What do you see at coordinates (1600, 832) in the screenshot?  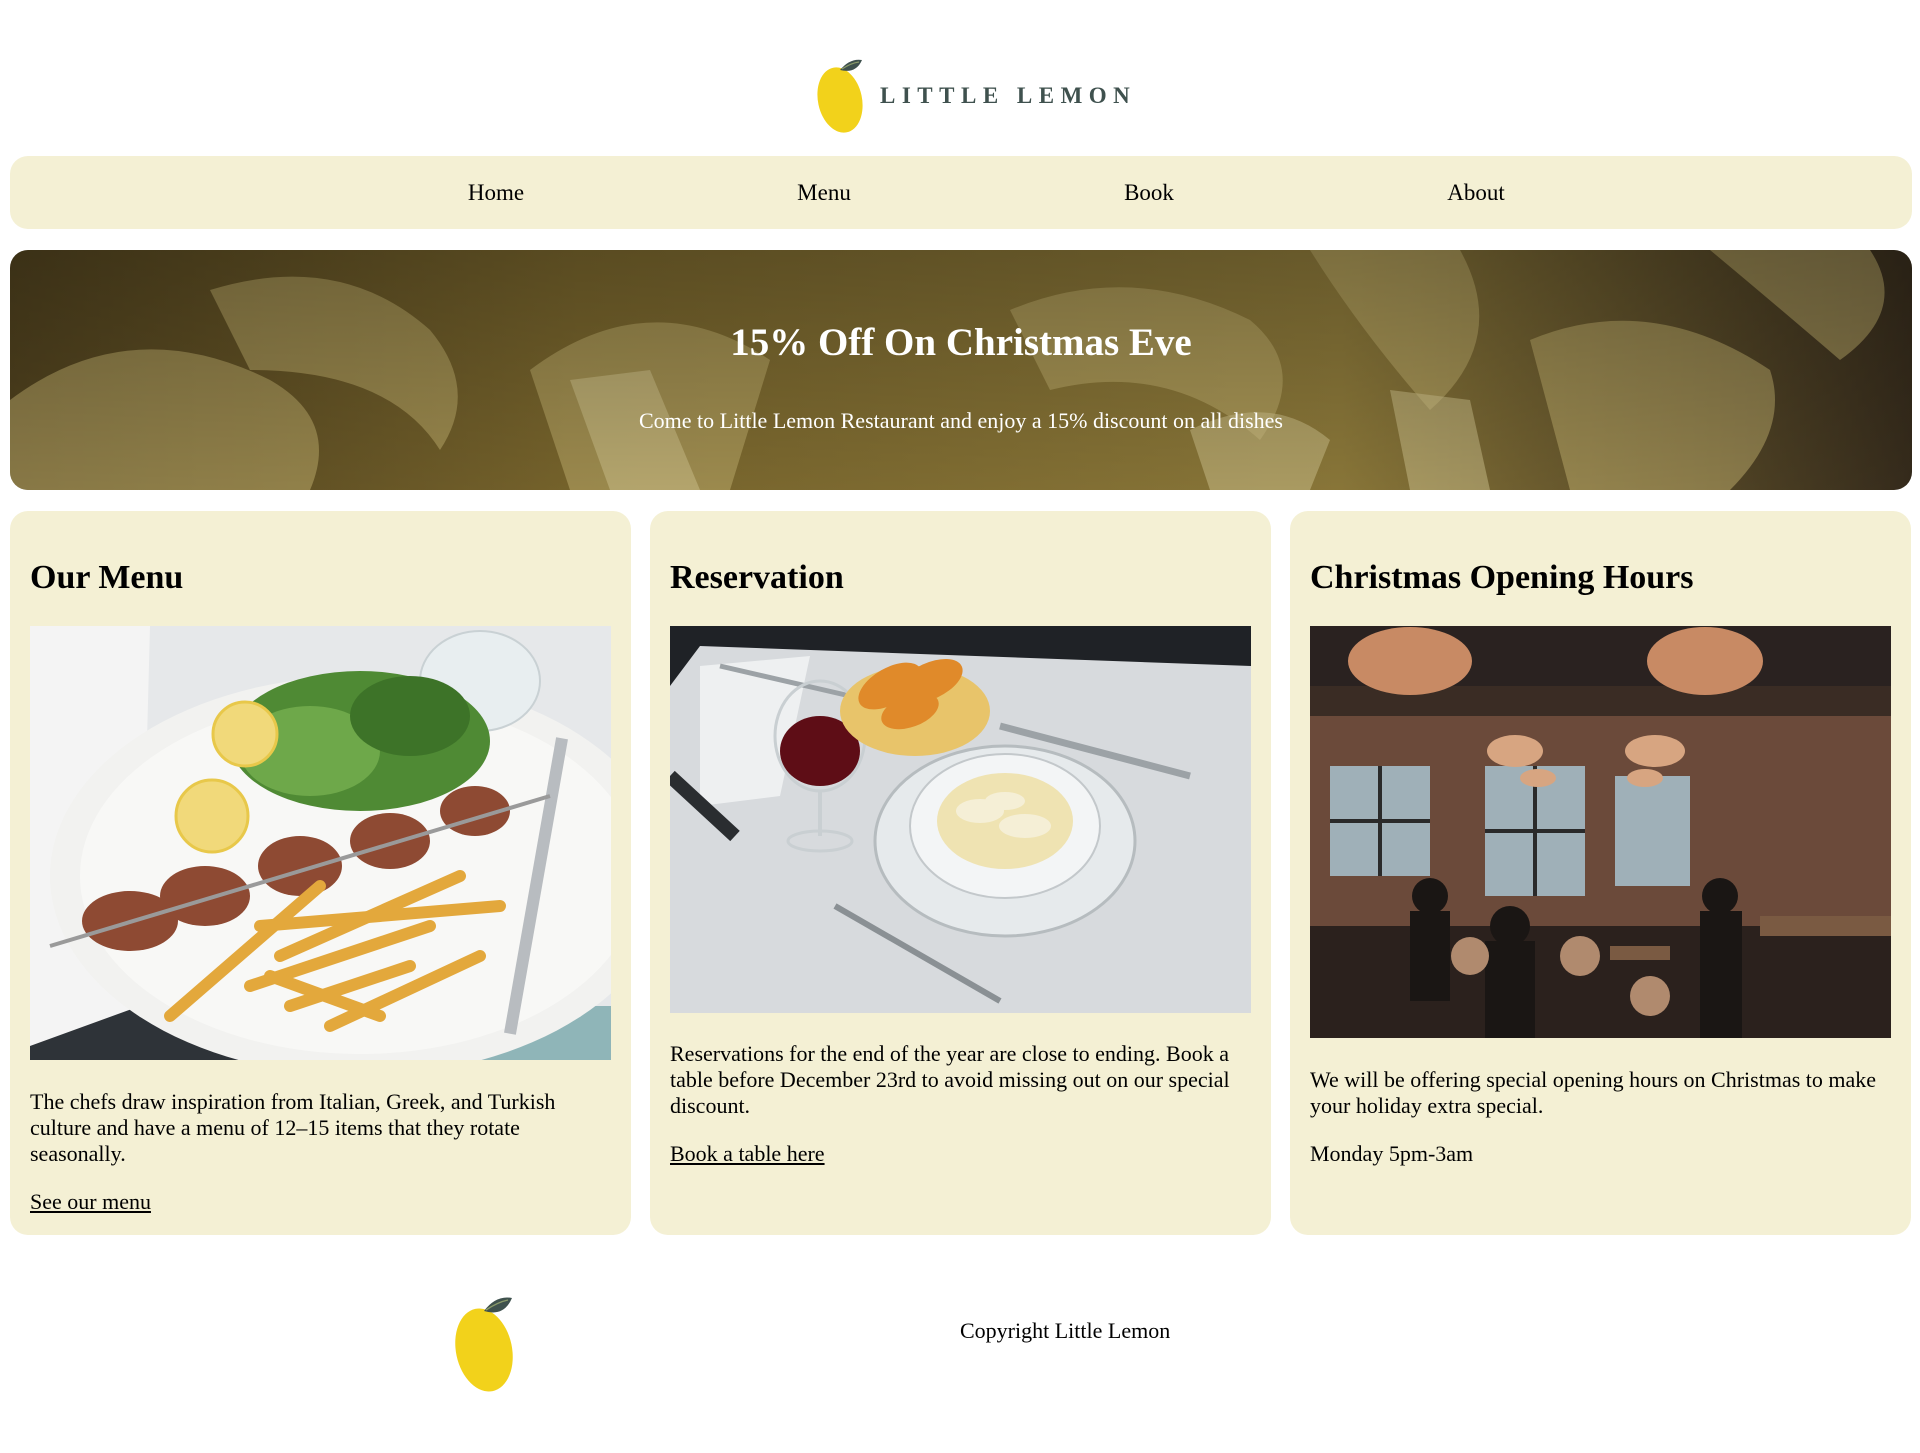 I see `restaurant-interior-image` at bounding box center [1600, 832].